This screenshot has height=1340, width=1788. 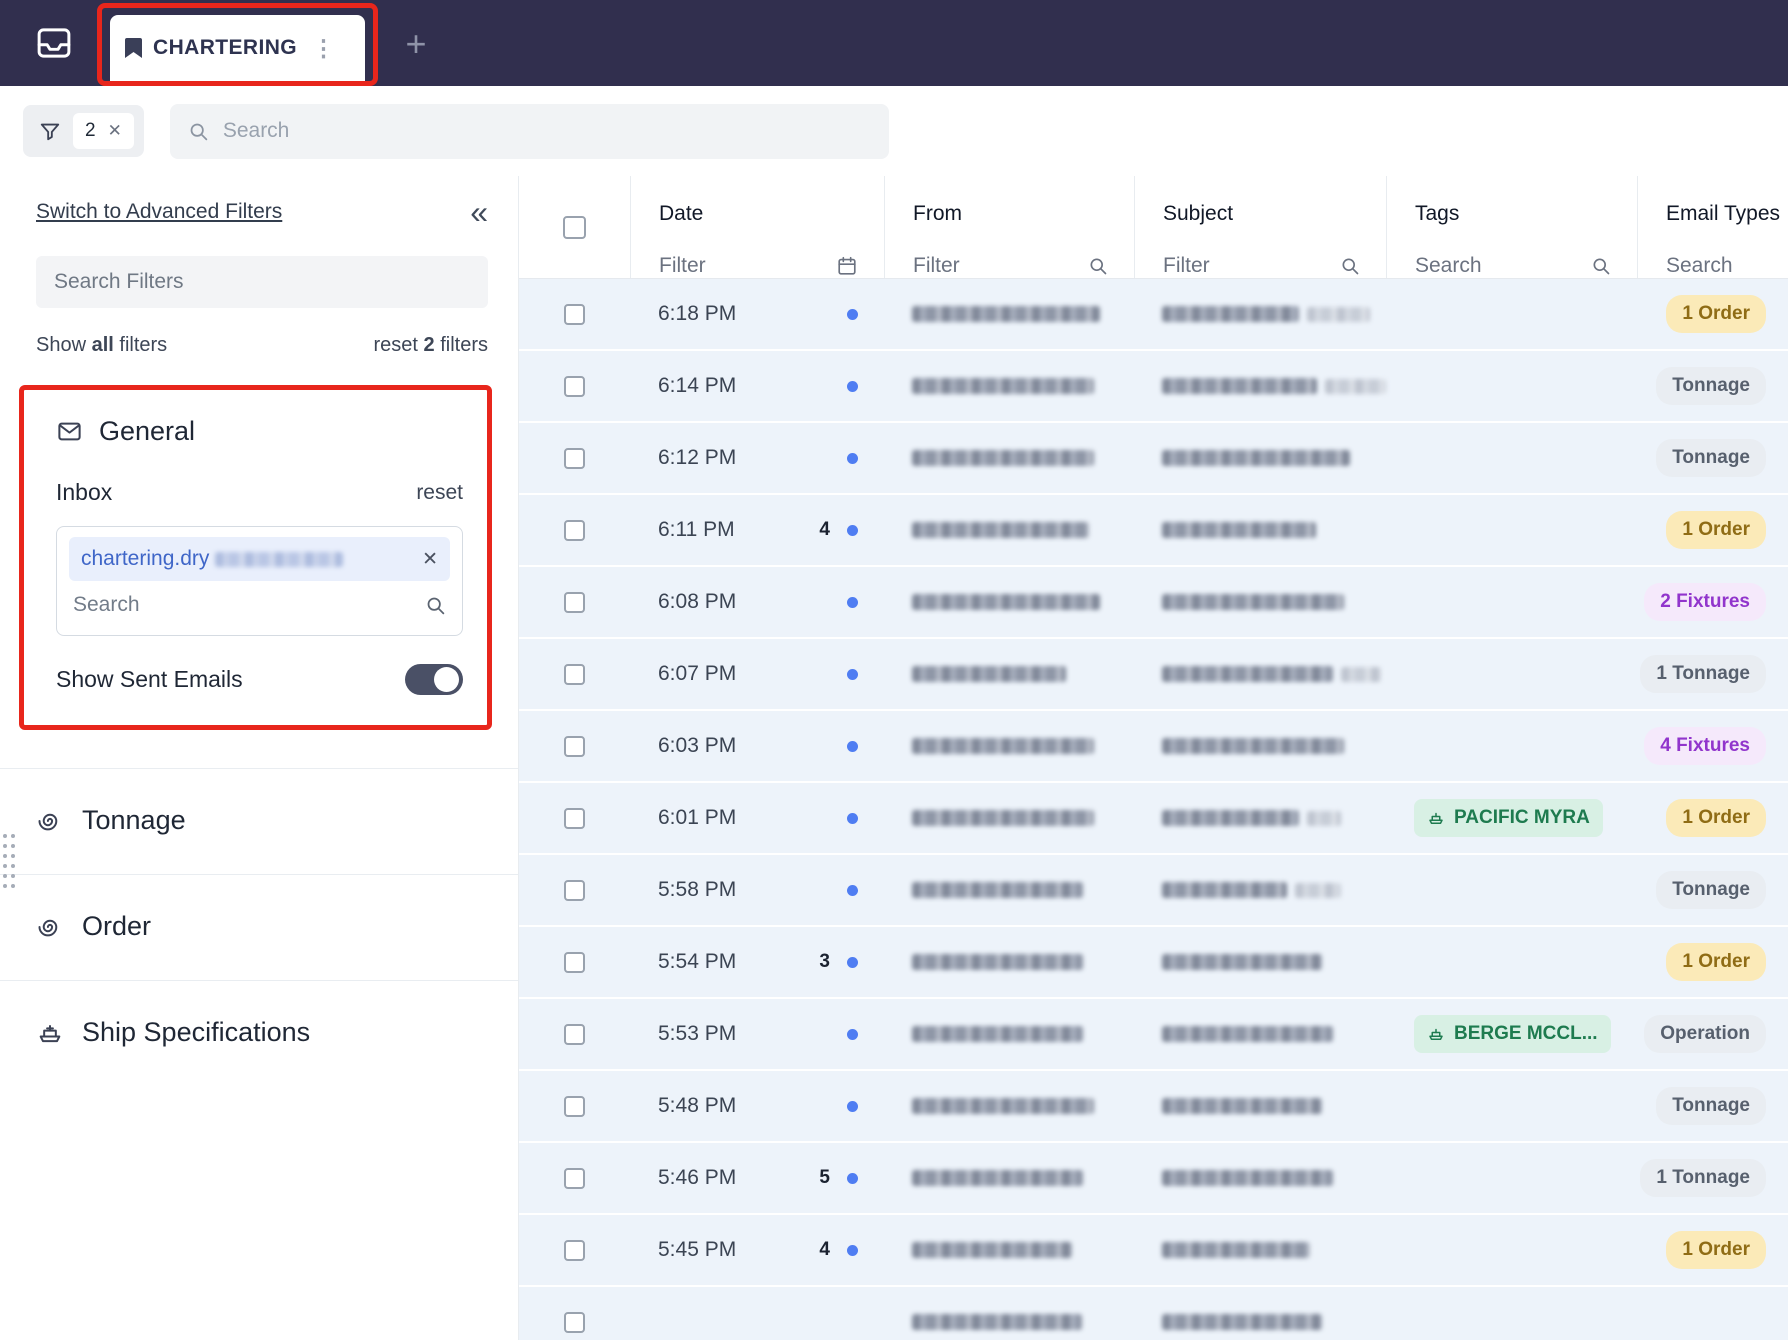 What do you see at coordinates (697, 745) in the screenshot?
I see `row-date: 6:03 PM` at bounding box center [697, 745].